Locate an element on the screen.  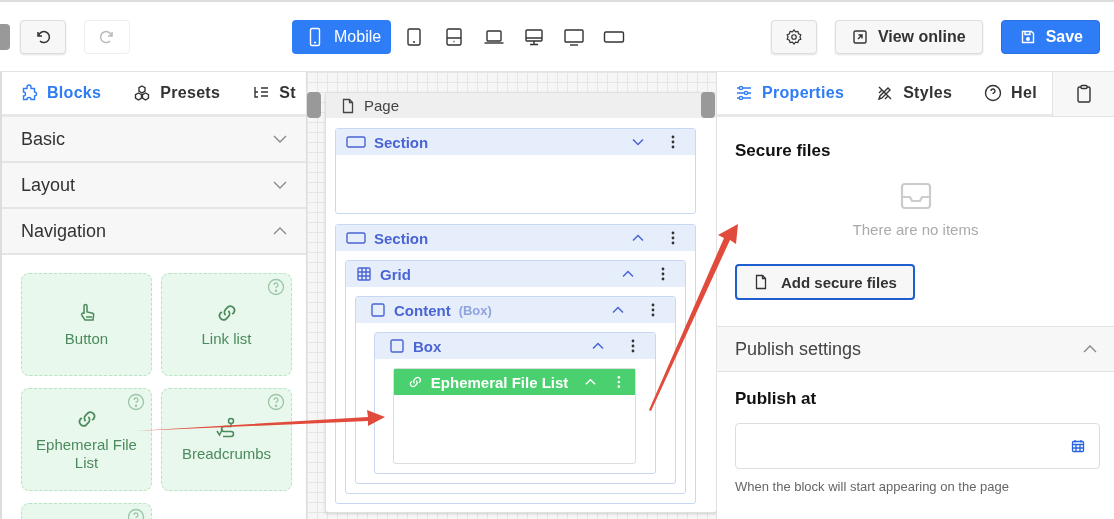
cubes-icon is located at coordinates (142, 93).